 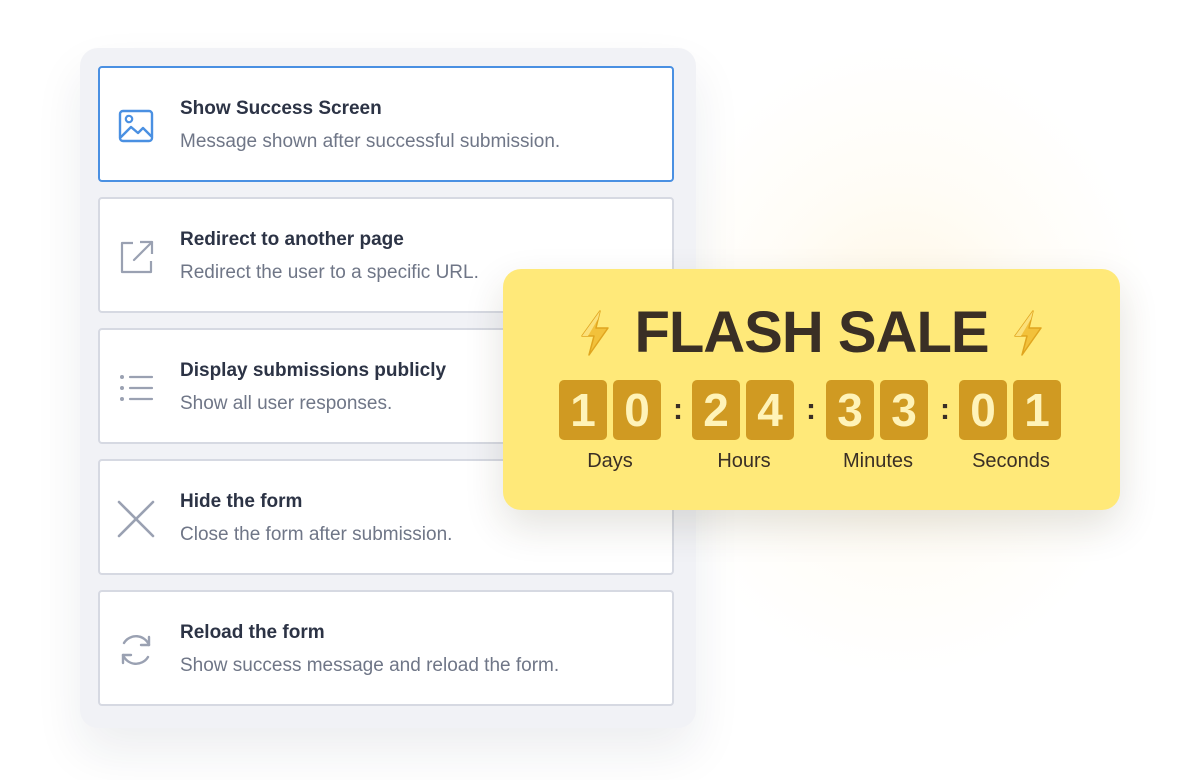 What do you see at coordinates (241, 501) in the screenshot?
I see `option-title: Hide the form` at bounding box center [241, 501].